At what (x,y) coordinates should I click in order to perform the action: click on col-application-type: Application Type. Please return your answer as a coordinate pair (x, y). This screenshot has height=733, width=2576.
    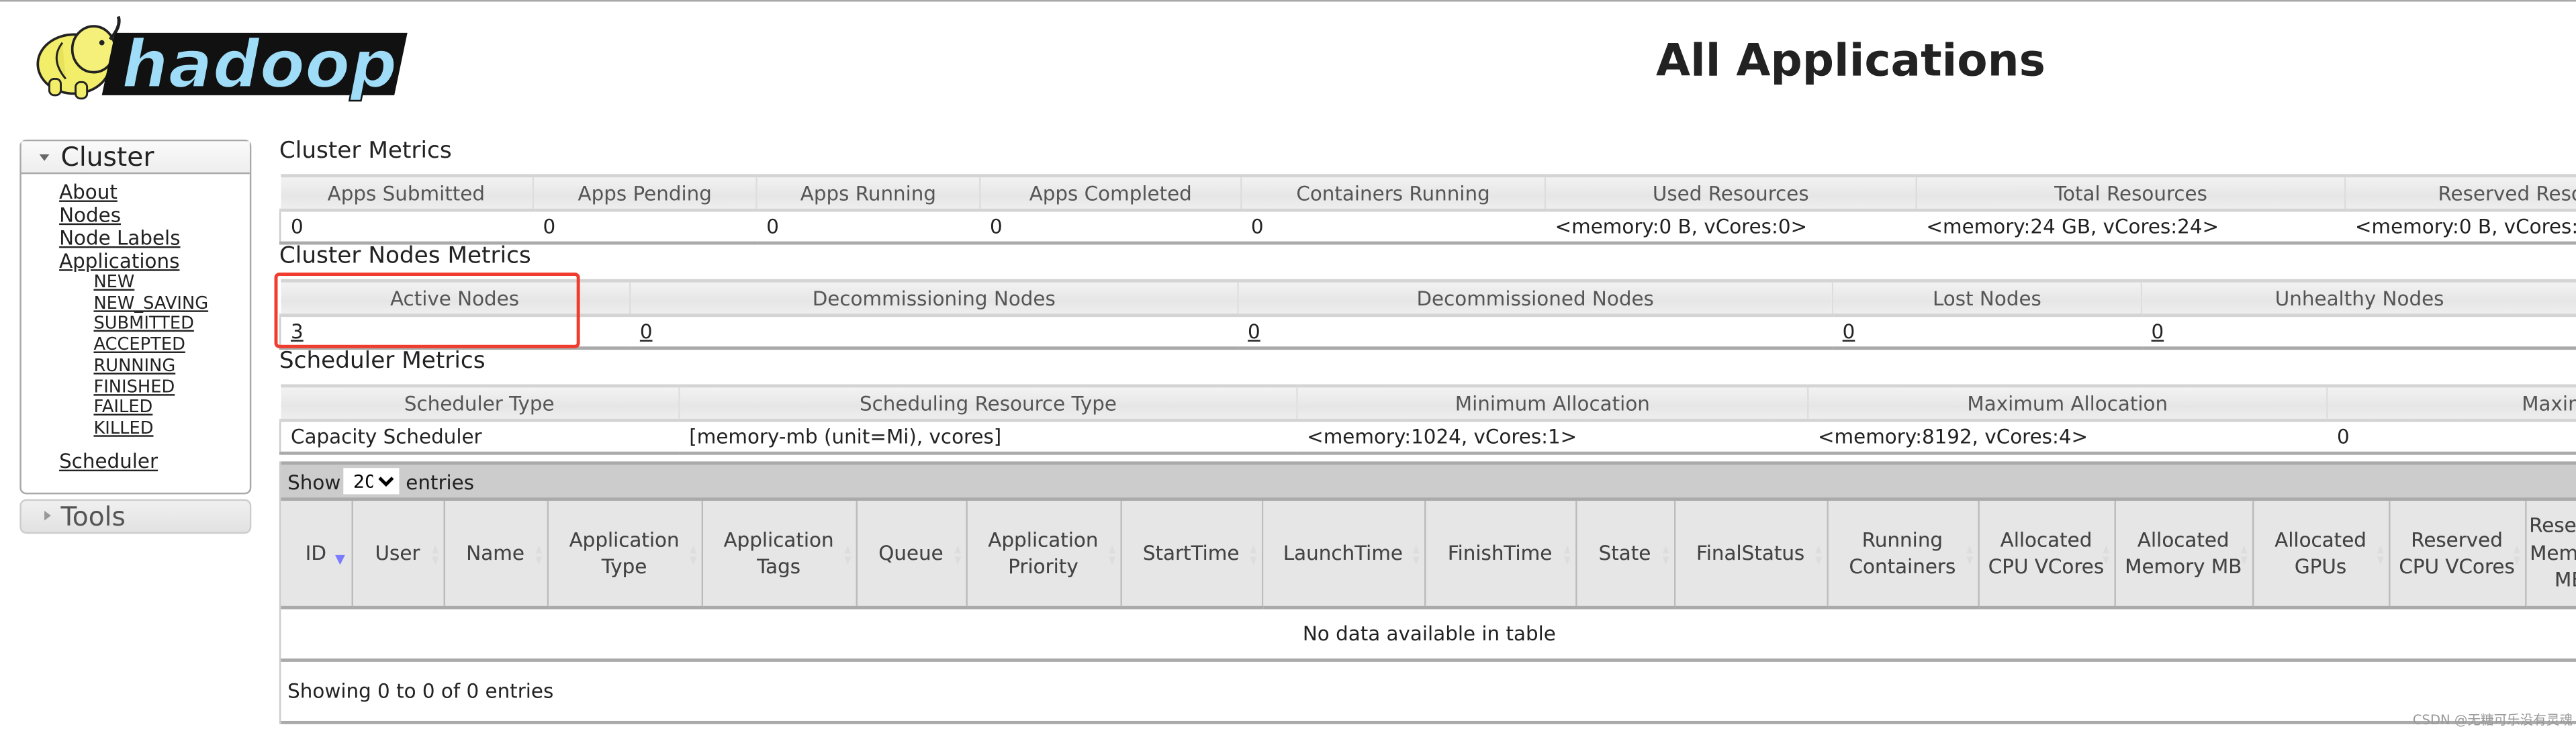
    Looking at the image, I should click on (624, 555).